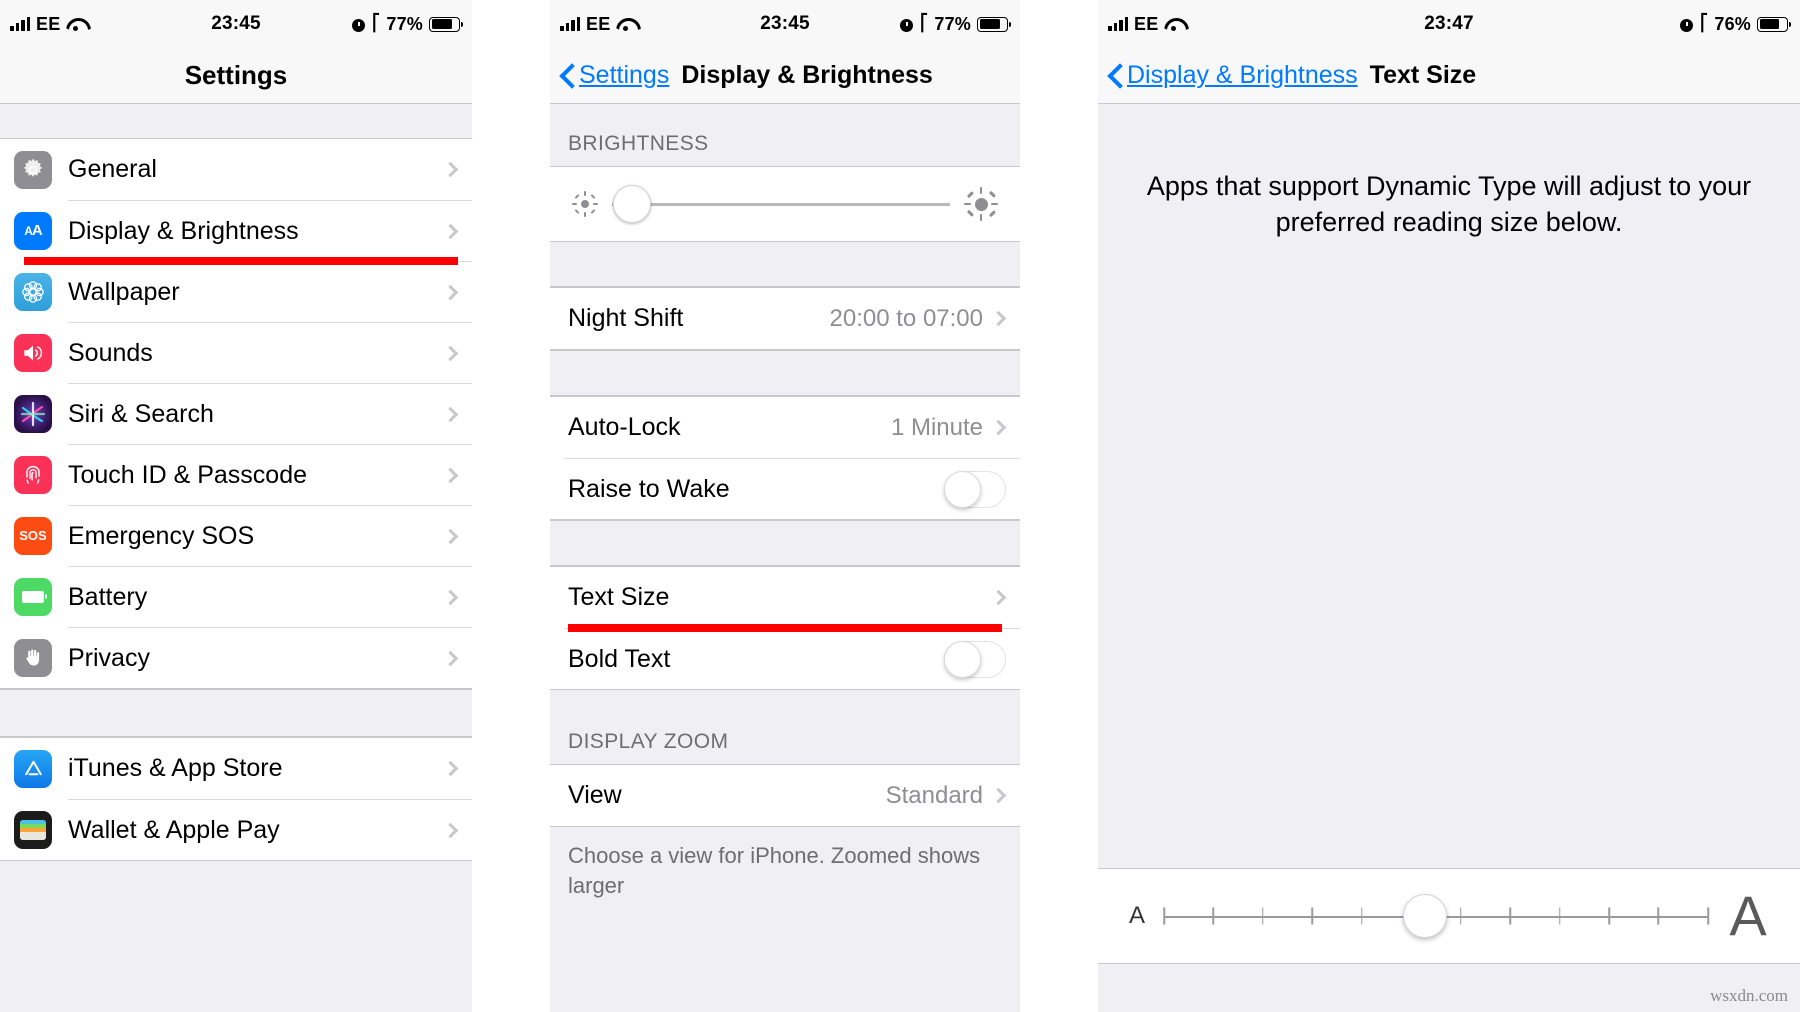  What do you see at coordinates (33, 474) in the screenshot?
I see `fingerprint-icon` at bounding box center [33, 474].